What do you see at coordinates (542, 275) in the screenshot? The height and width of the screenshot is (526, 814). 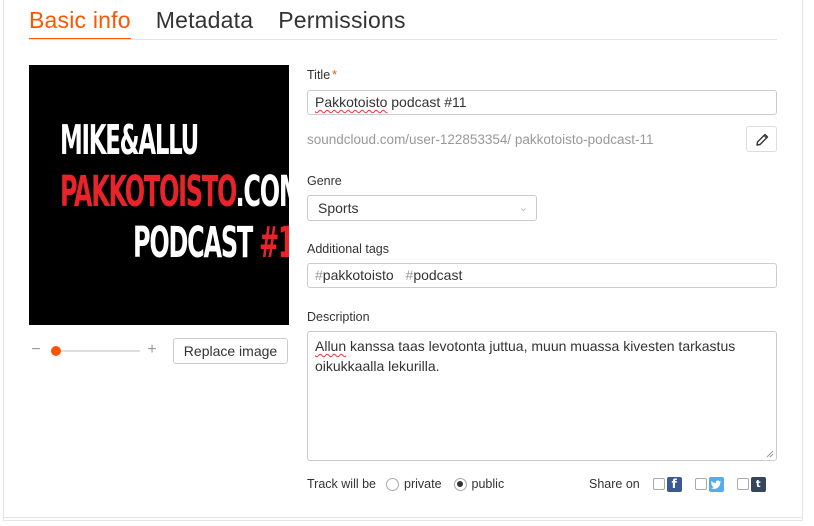 I see `tags-input: #pakkotoisto #podcast` at bounding box center [542, 275].